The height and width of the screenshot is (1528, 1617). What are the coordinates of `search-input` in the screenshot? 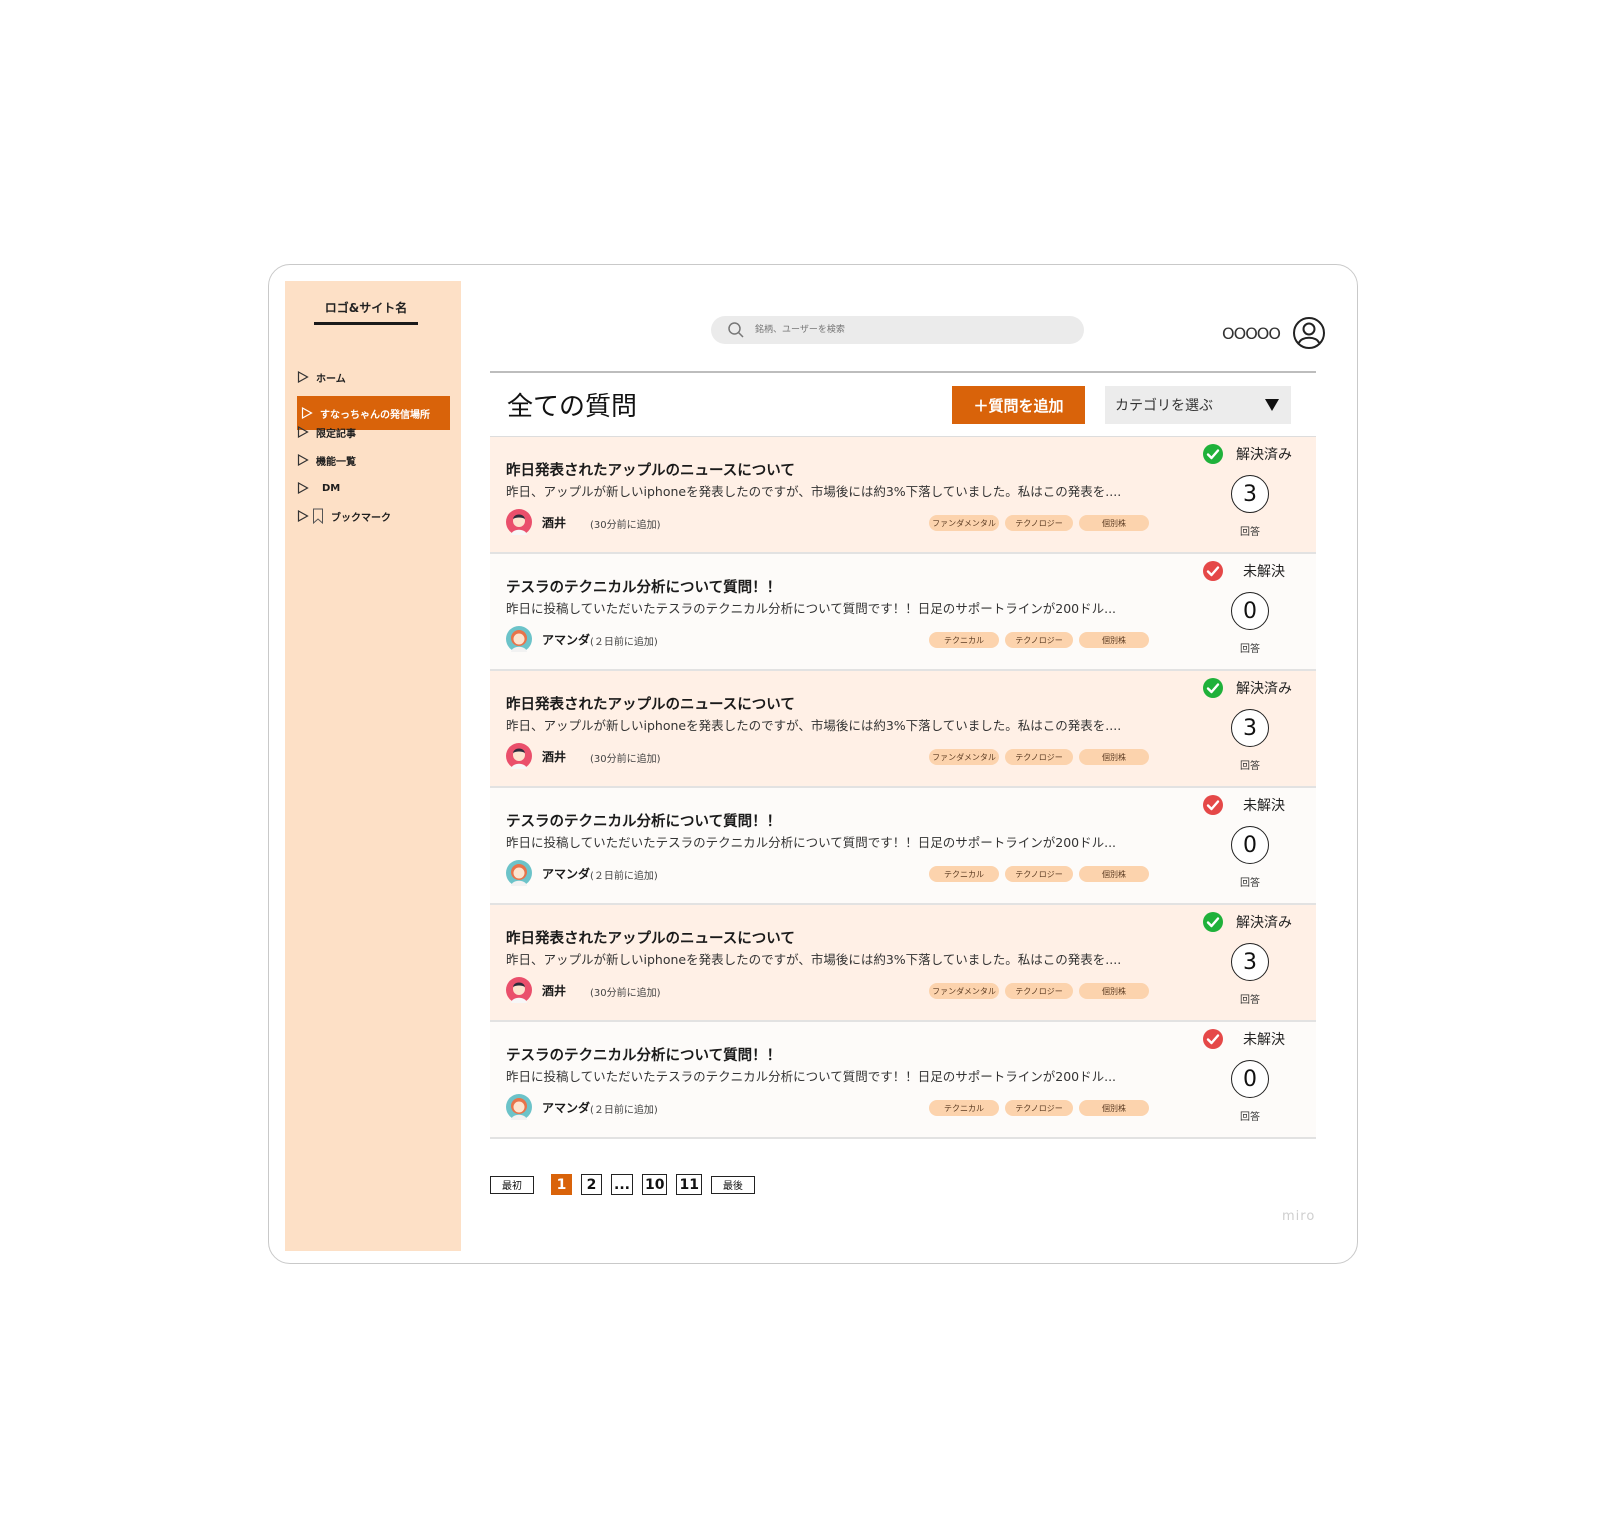 It's located at (905, 330).